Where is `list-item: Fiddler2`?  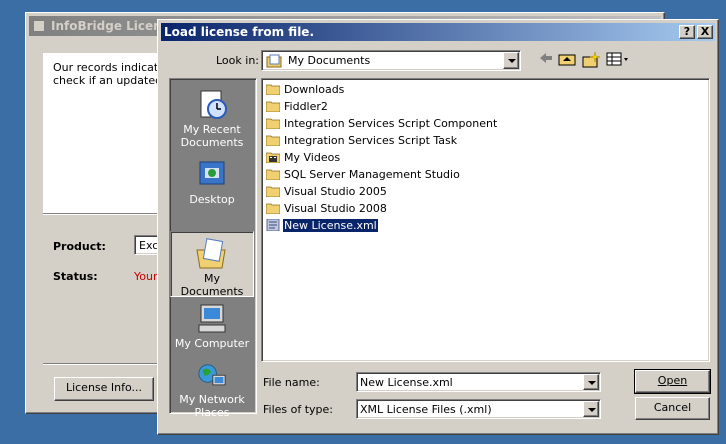
list-item: Fiddler2 is located at coordinates (297, 107).